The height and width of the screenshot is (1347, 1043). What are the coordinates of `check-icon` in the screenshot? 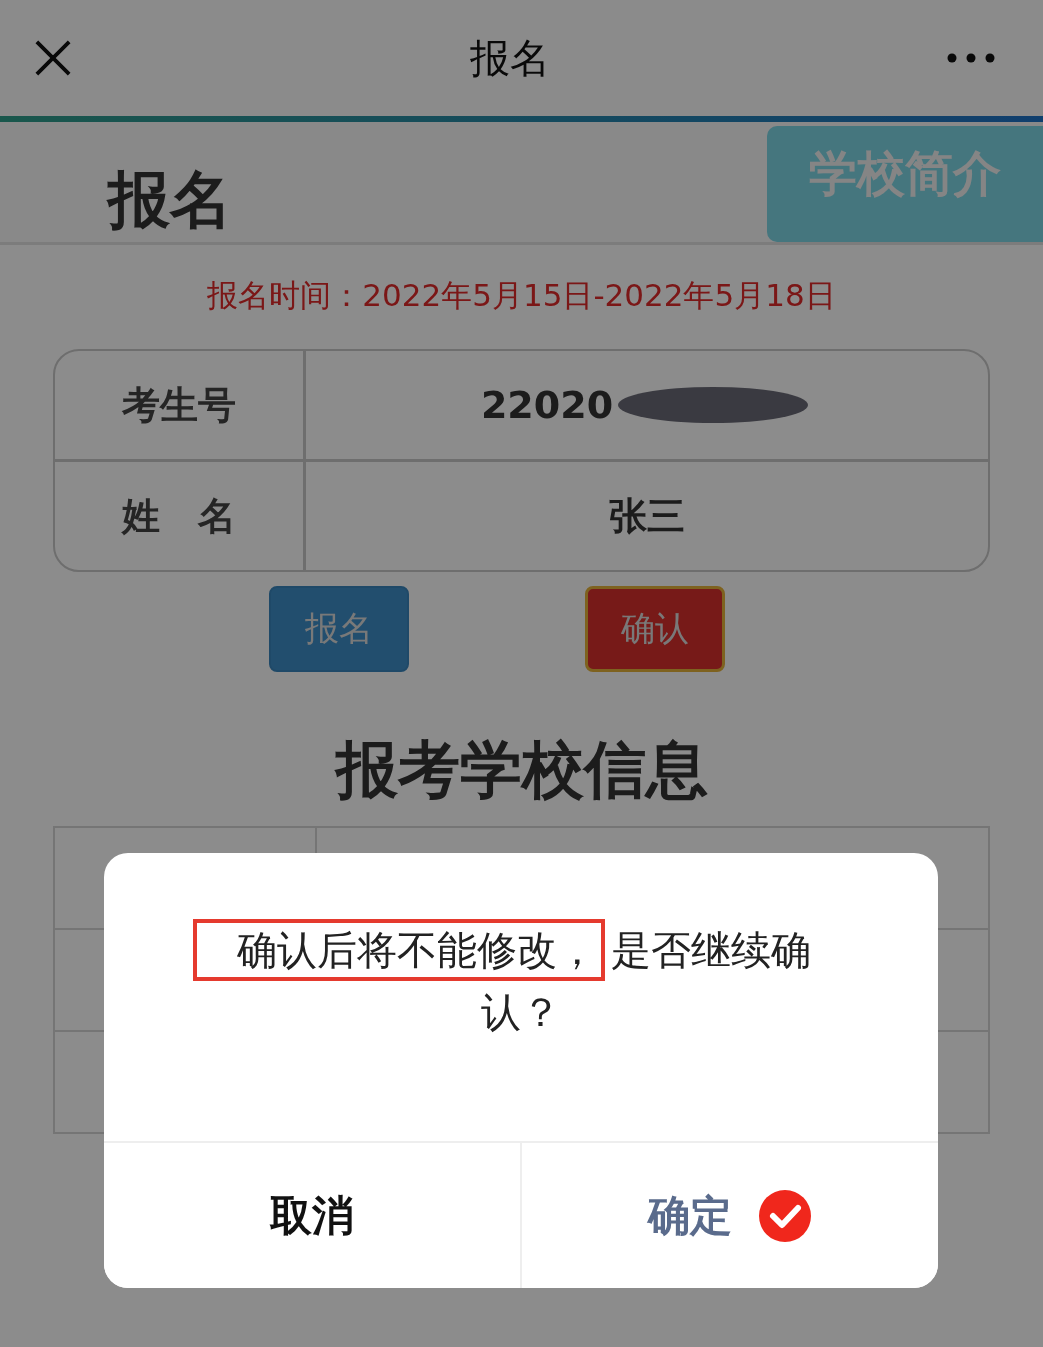 It's located at (785, 1215).